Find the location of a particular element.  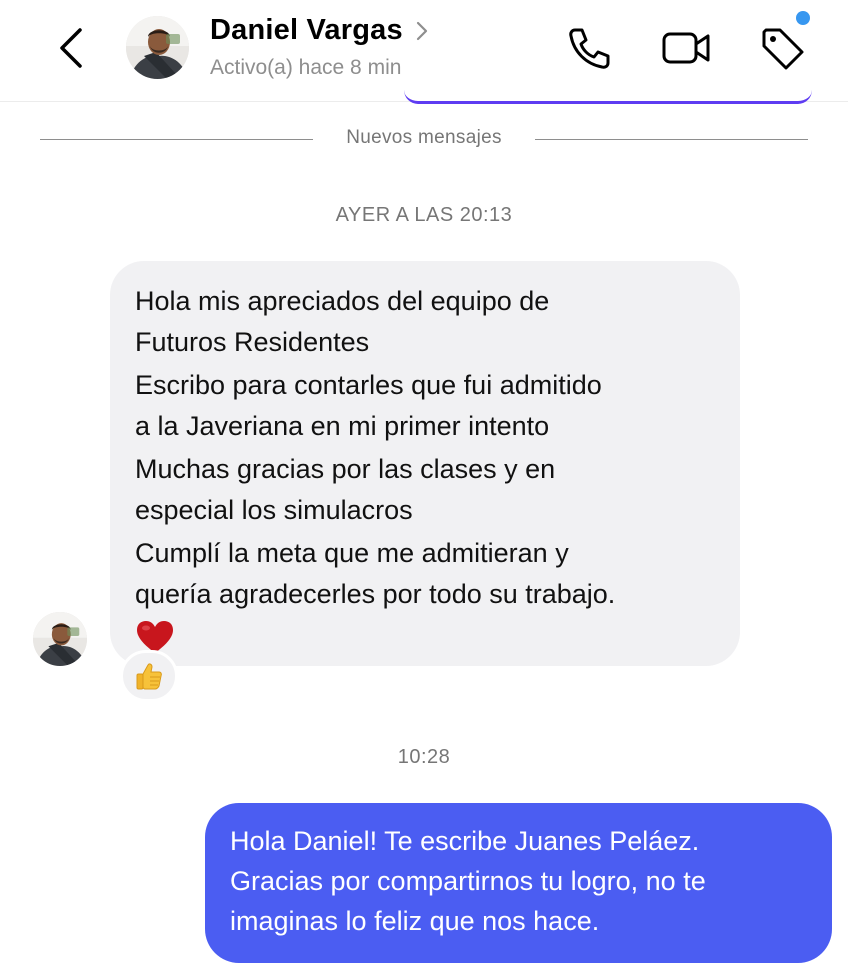

thumbs-up-icon is located at coordinates (149, 676).